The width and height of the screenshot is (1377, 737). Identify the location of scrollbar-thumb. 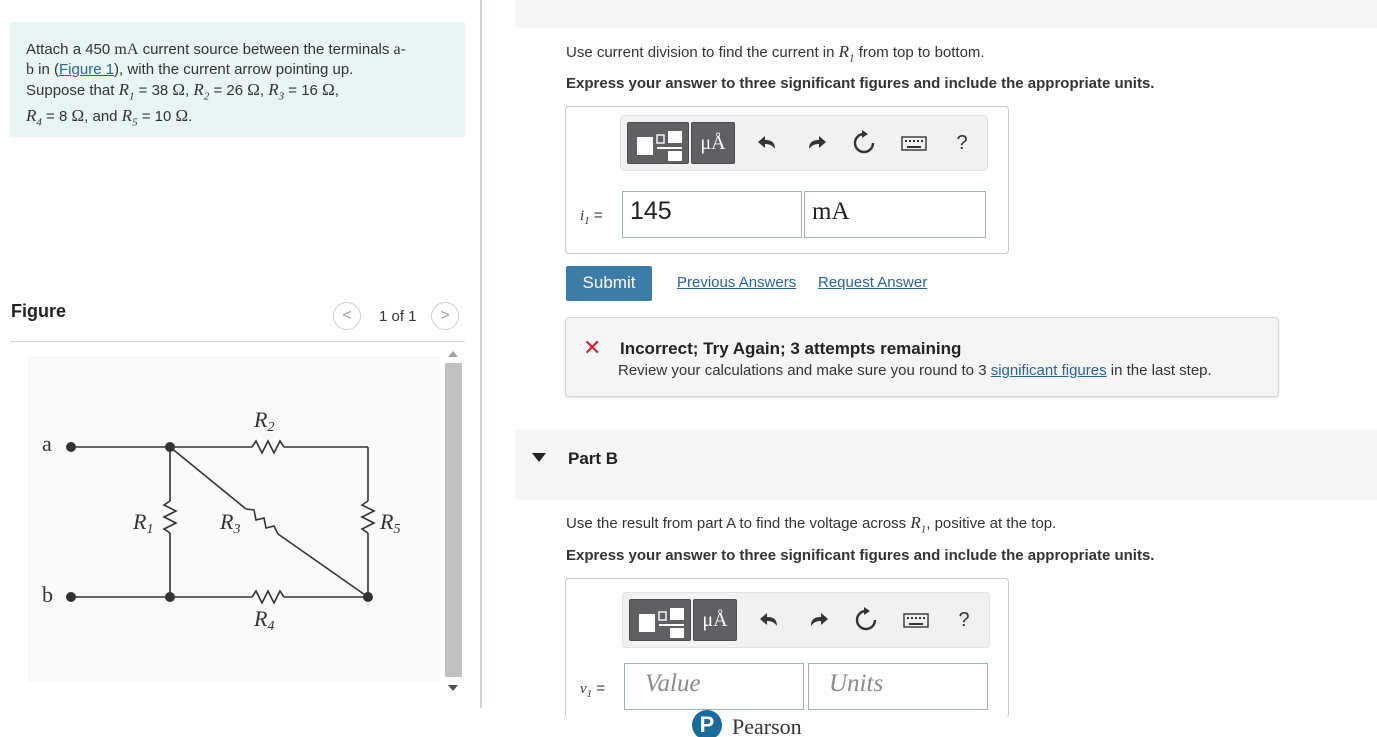
(453, 520).